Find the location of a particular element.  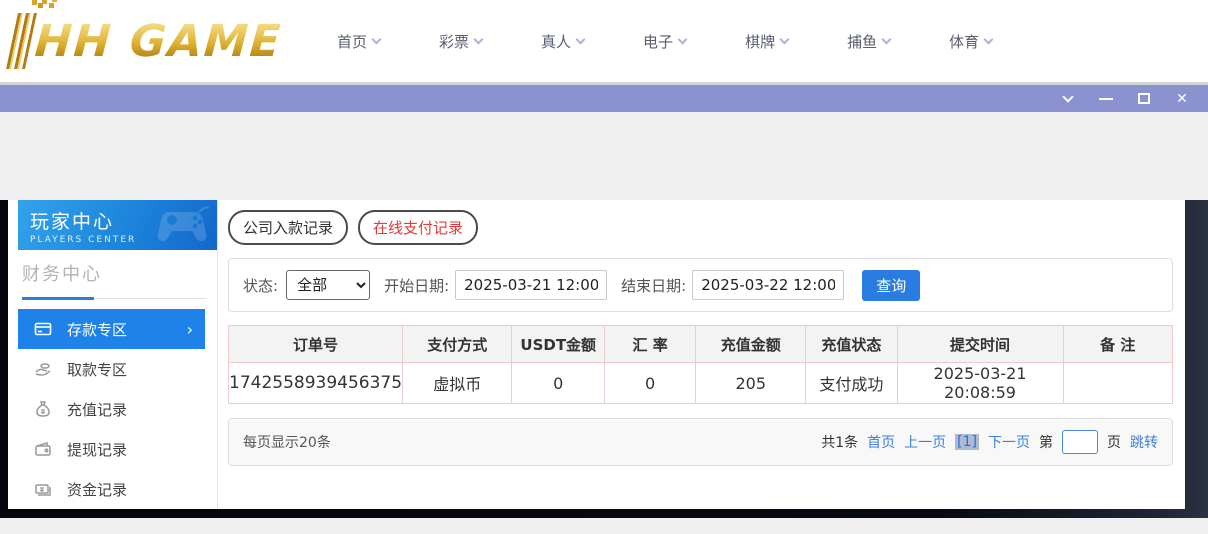

nav-label: 棋牌 is located at coordinates (760, 41).